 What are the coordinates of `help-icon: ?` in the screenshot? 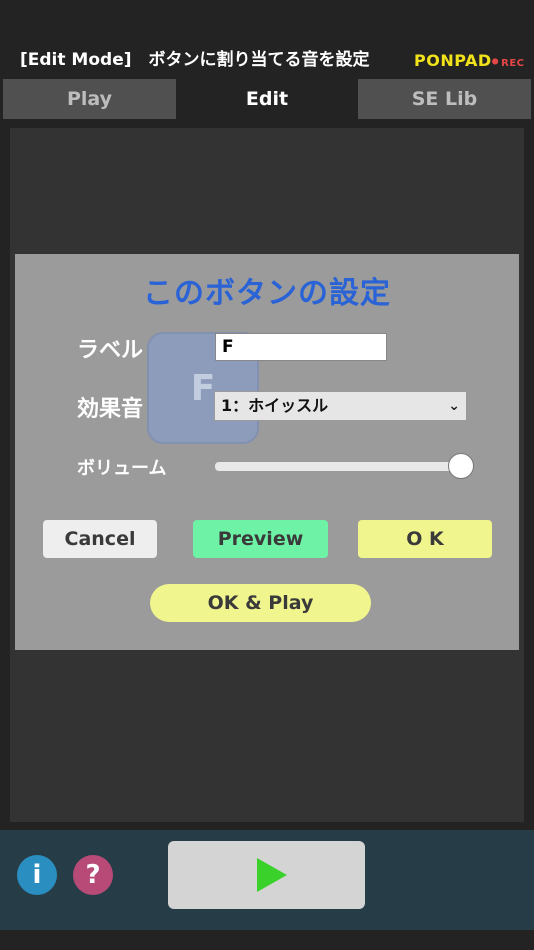 It's located at (93, 875).